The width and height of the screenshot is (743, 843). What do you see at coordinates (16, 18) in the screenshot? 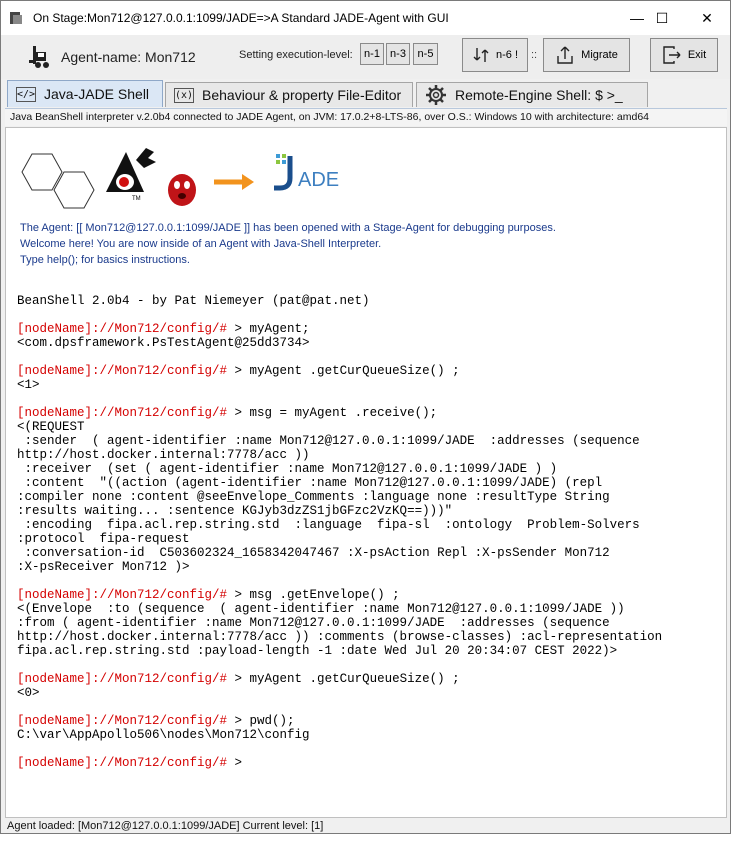
I see `app-icon` at bounding box center [16, 18].